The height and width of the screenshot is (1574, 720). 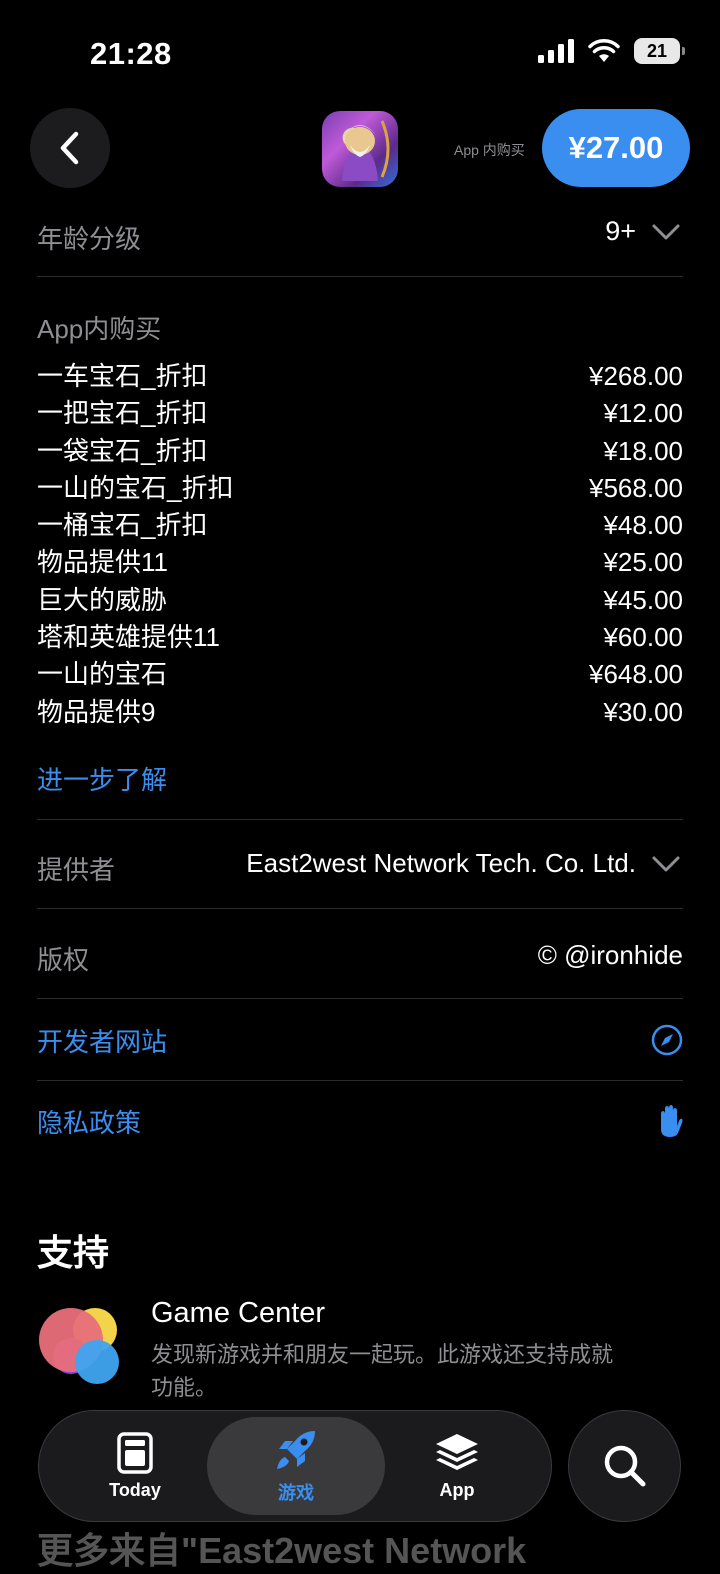 What do you see at coordinates (604, 50) in the screenshot?
I see `wifi-icon` at bounding box center [604, 50].